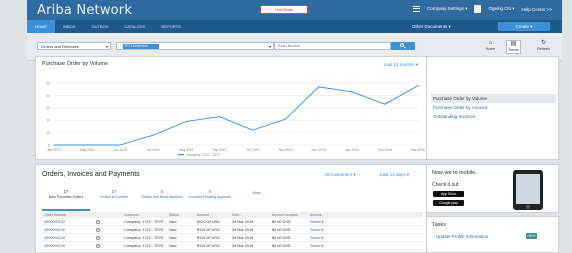 The image size is (572, 253). What do you see at coordinates (524, 26) in the screenshot?
I see `create-button: Create ▾` at bounding box center [524, 26].